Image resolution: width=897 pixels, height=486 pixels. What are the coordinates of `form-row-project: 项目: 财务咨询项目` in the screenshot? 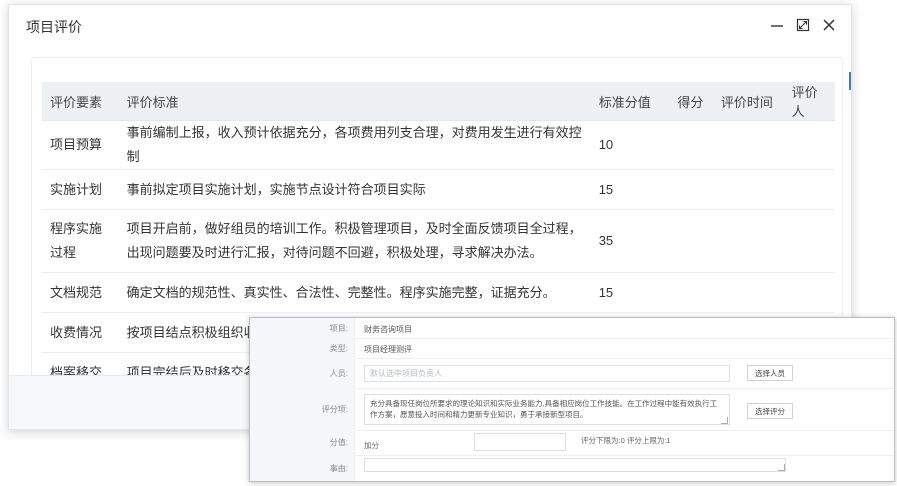 It's located at (572, 328).